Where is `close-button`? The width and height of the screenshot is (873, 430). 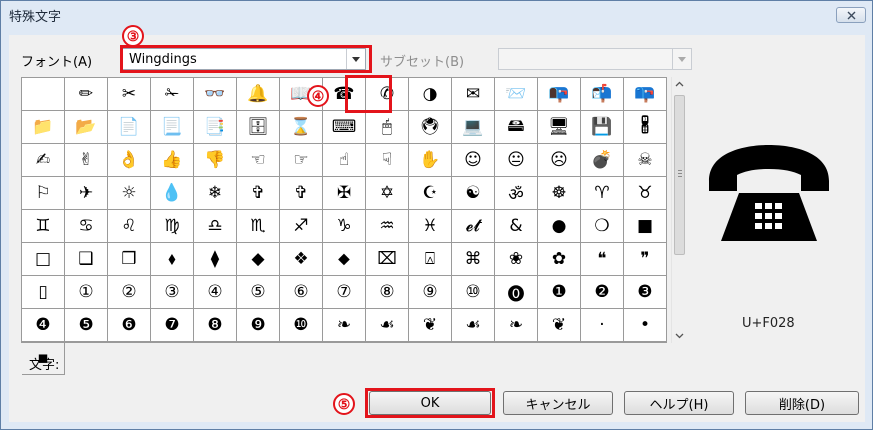 close-button is located at coordinates (851, 15).